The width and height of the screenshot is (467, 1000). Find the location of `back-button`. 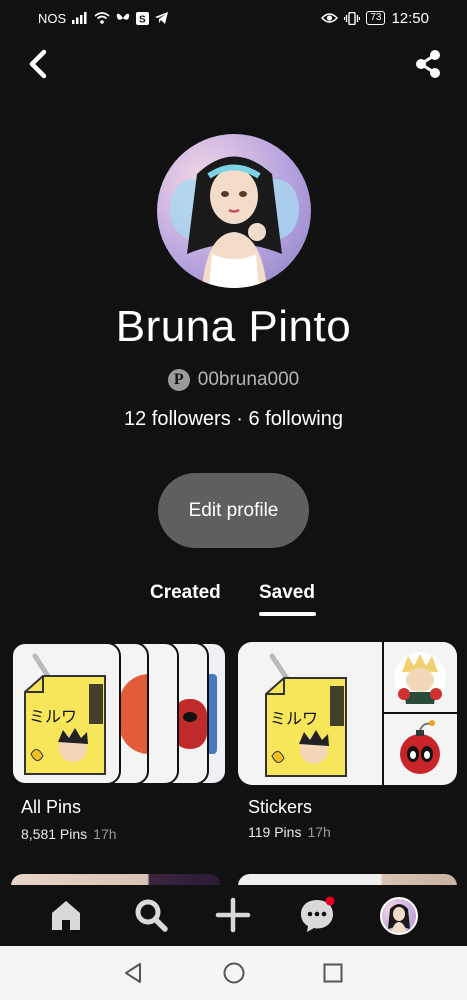

back-button is located at coordinates (39, 64).